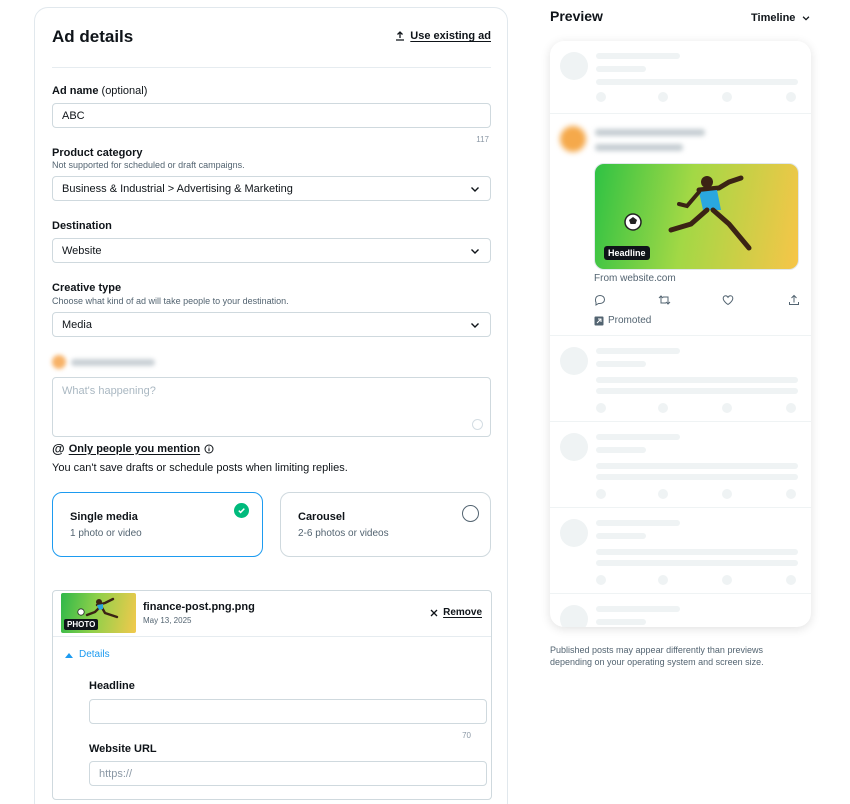 This screenshot has width=850, height=804. I want to click on carousel-title: Carousel, so click(322, 517).